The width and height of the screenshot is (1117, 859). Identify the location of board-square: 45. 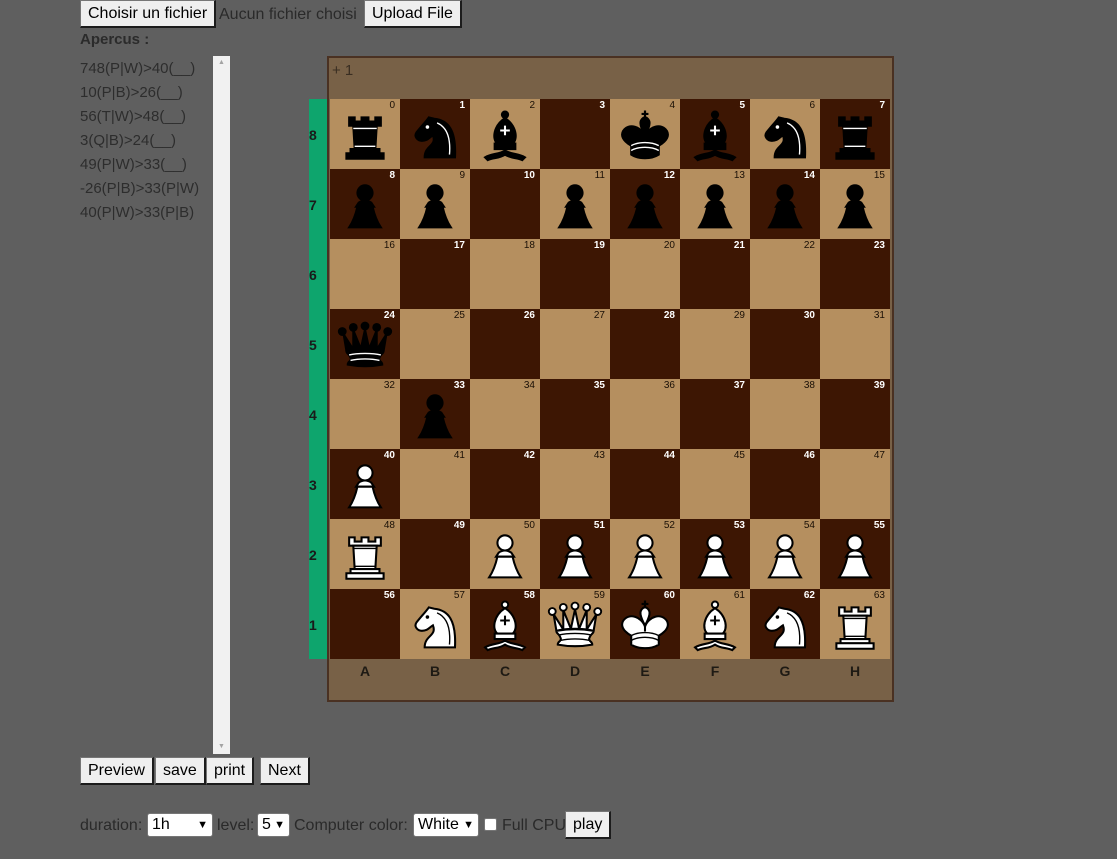
(715, 484).